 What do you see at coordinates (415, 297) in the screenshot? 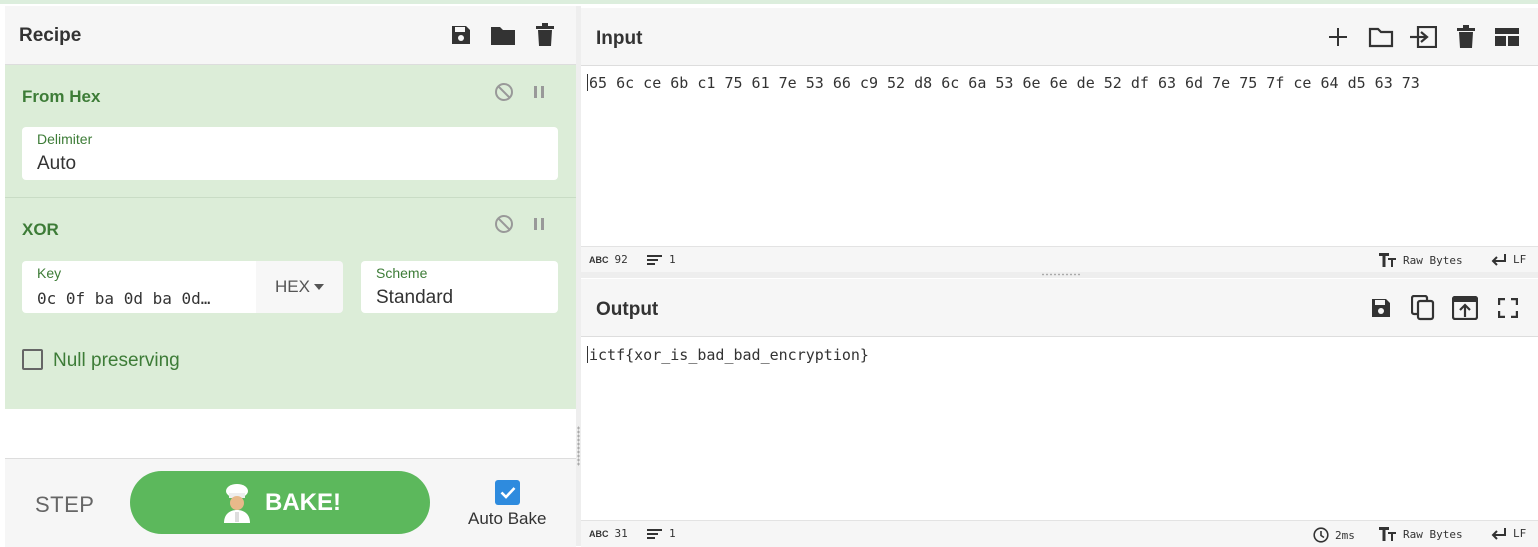
I see `scheme-value: Standard` at bounding box center [415, 297].